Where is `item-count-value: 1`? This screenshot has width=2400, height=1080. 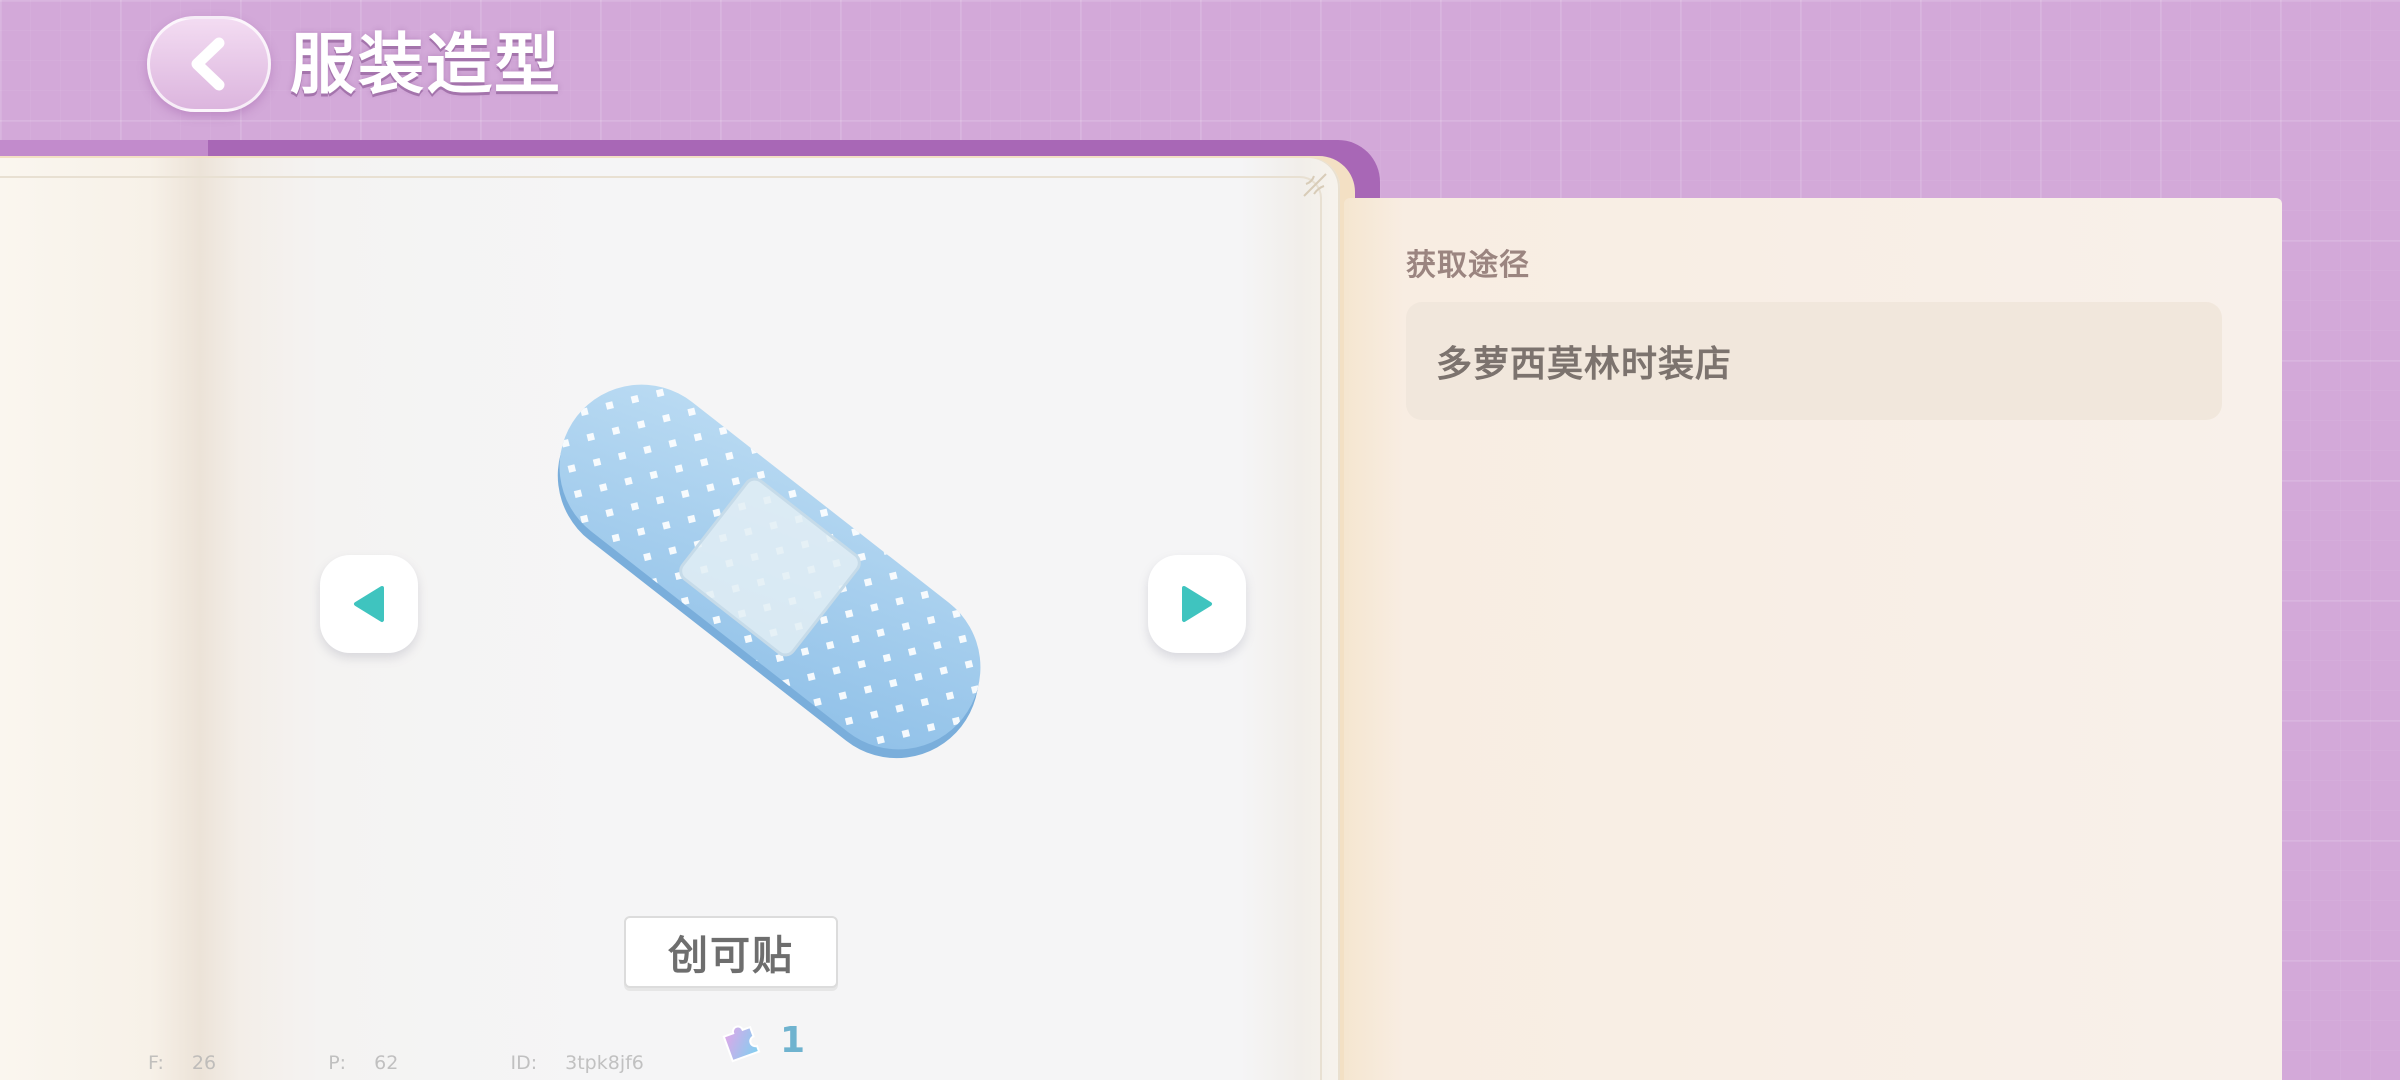
item-count-value: 1 is located at coordinates (793, 1040).